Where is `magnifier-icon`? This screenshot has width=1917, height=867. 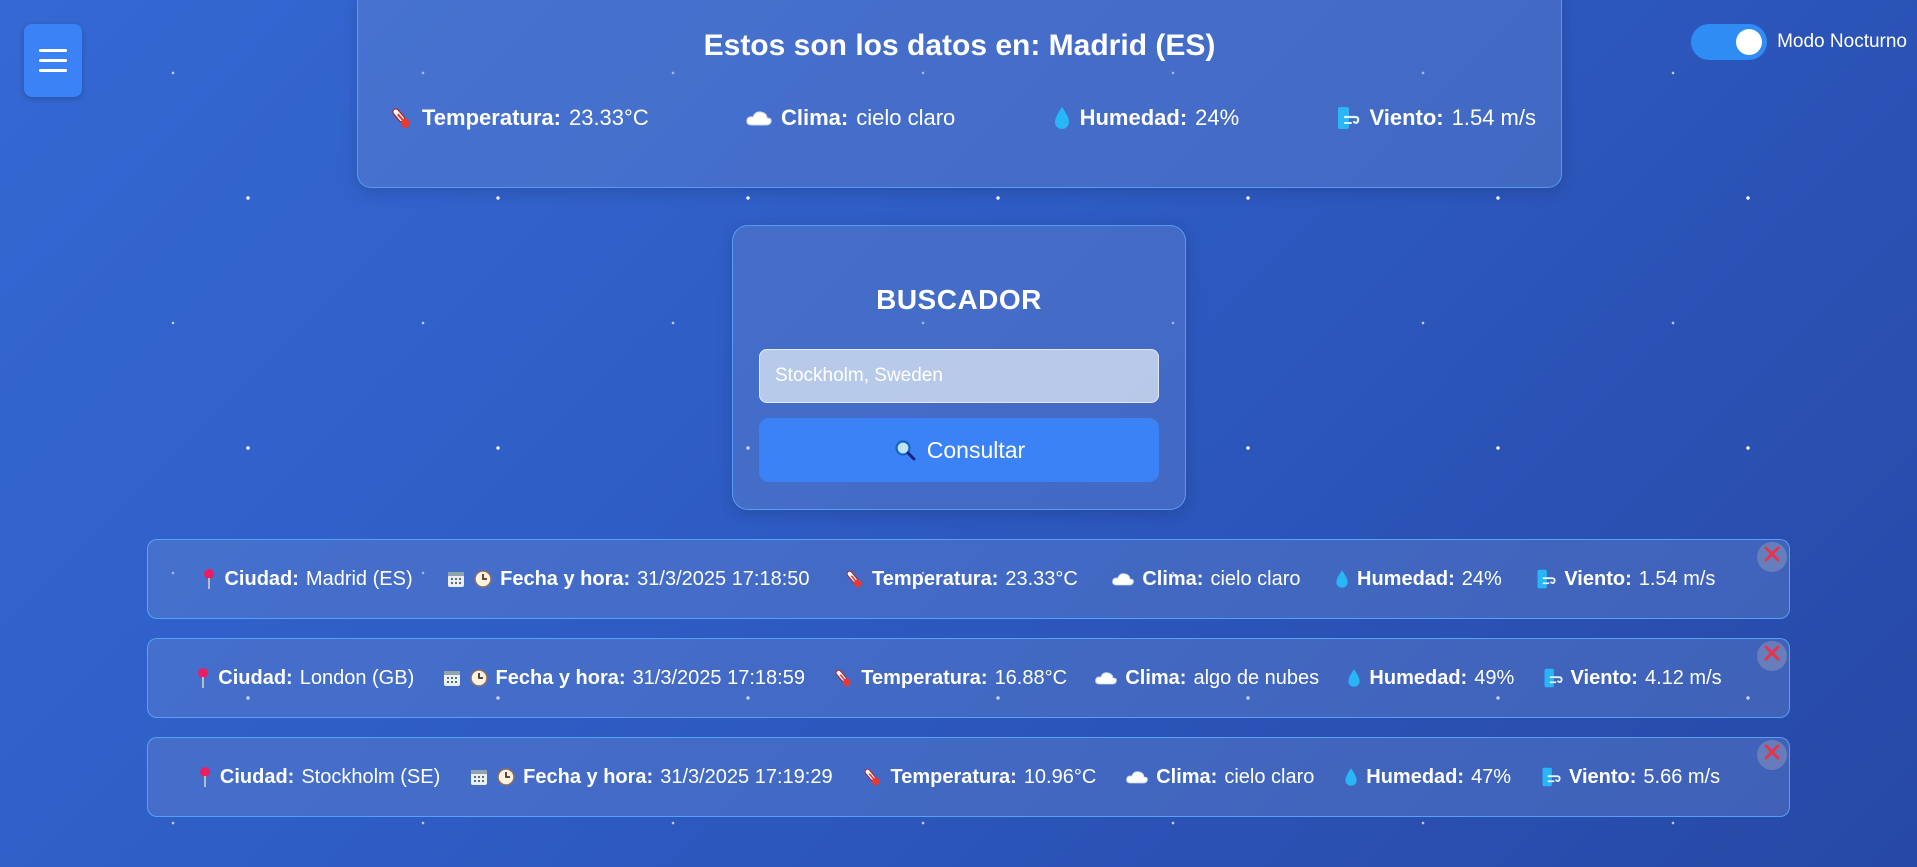
magnifier-icon is located at coordinates (905, 450).